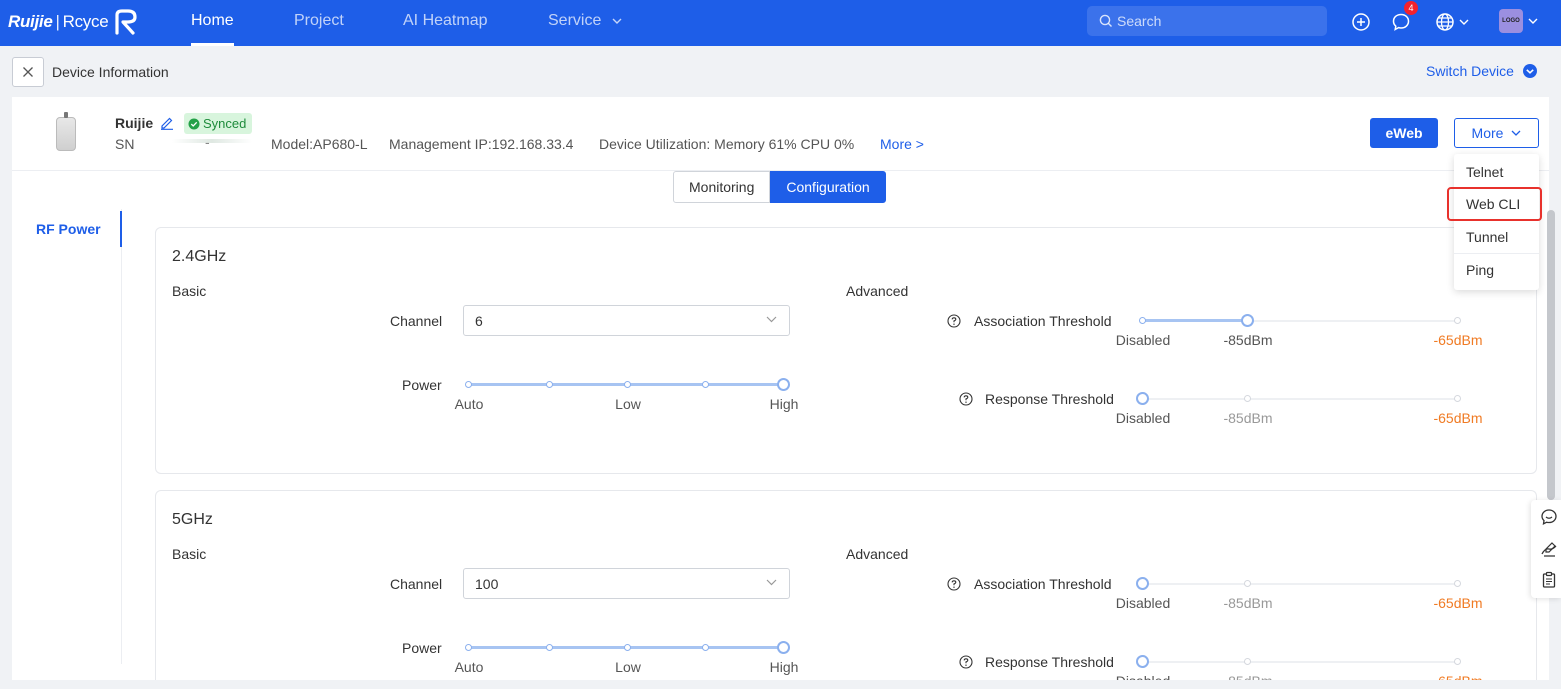 This screenshot has width=1561, height=689. I want to click on close-icon, so click(28, 72).